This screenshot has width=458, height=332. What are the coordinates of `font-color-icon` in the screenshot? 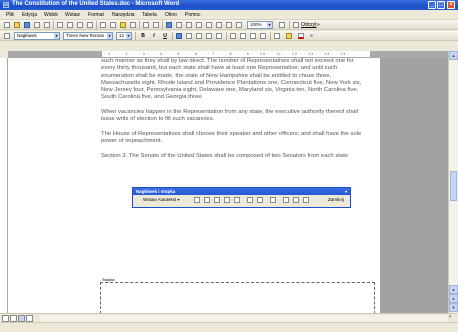 It's located at (301, 36).